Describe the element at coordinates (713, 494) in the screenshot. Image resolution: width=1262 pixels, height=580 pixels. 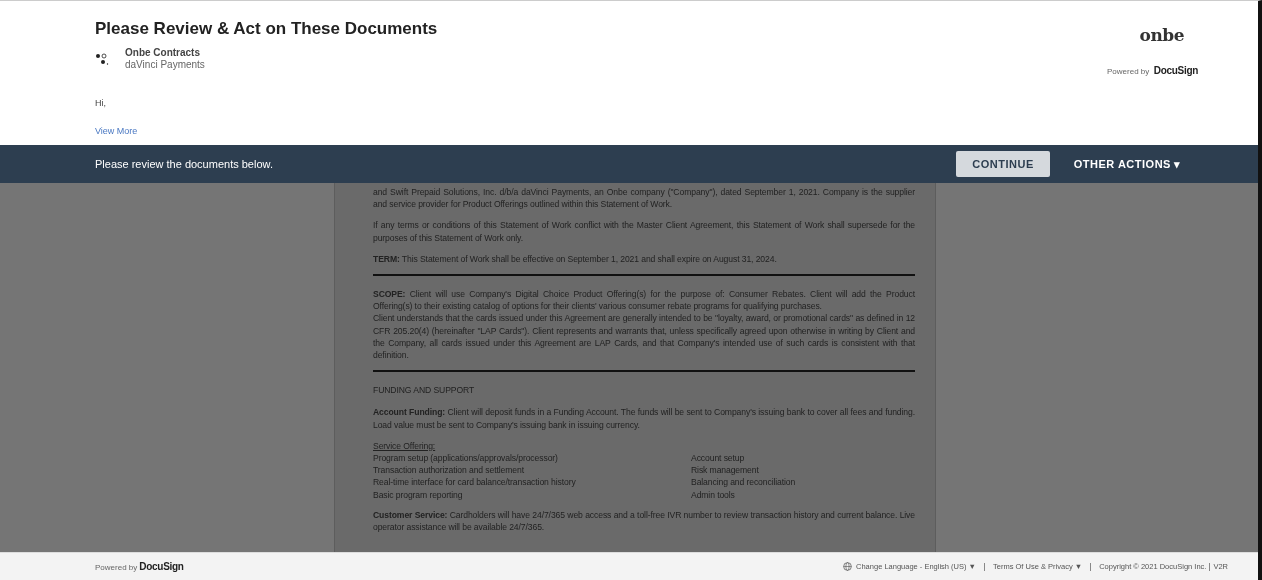
I see `list-item: Admin tools` at that location.